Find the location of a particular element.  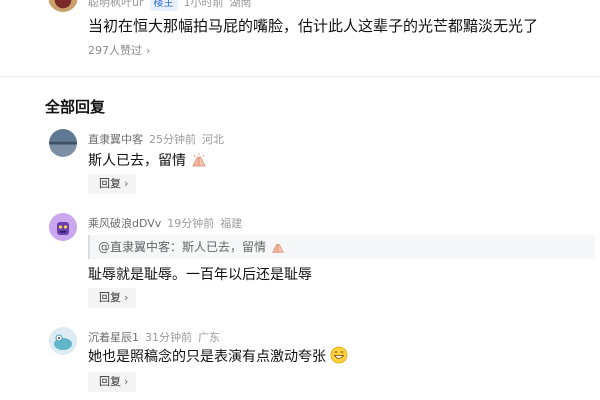

location: 河北 is located at coordinates (213, 139).